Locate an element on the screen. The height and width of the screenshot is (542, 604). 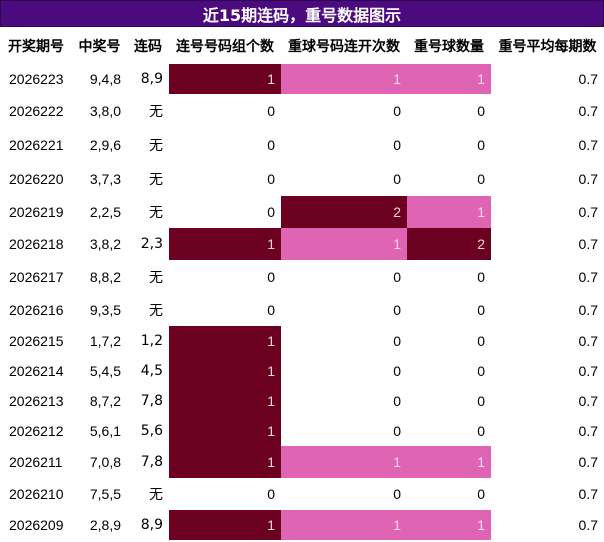
cell-issue: 2026218 is located at coordinates (36, 244).